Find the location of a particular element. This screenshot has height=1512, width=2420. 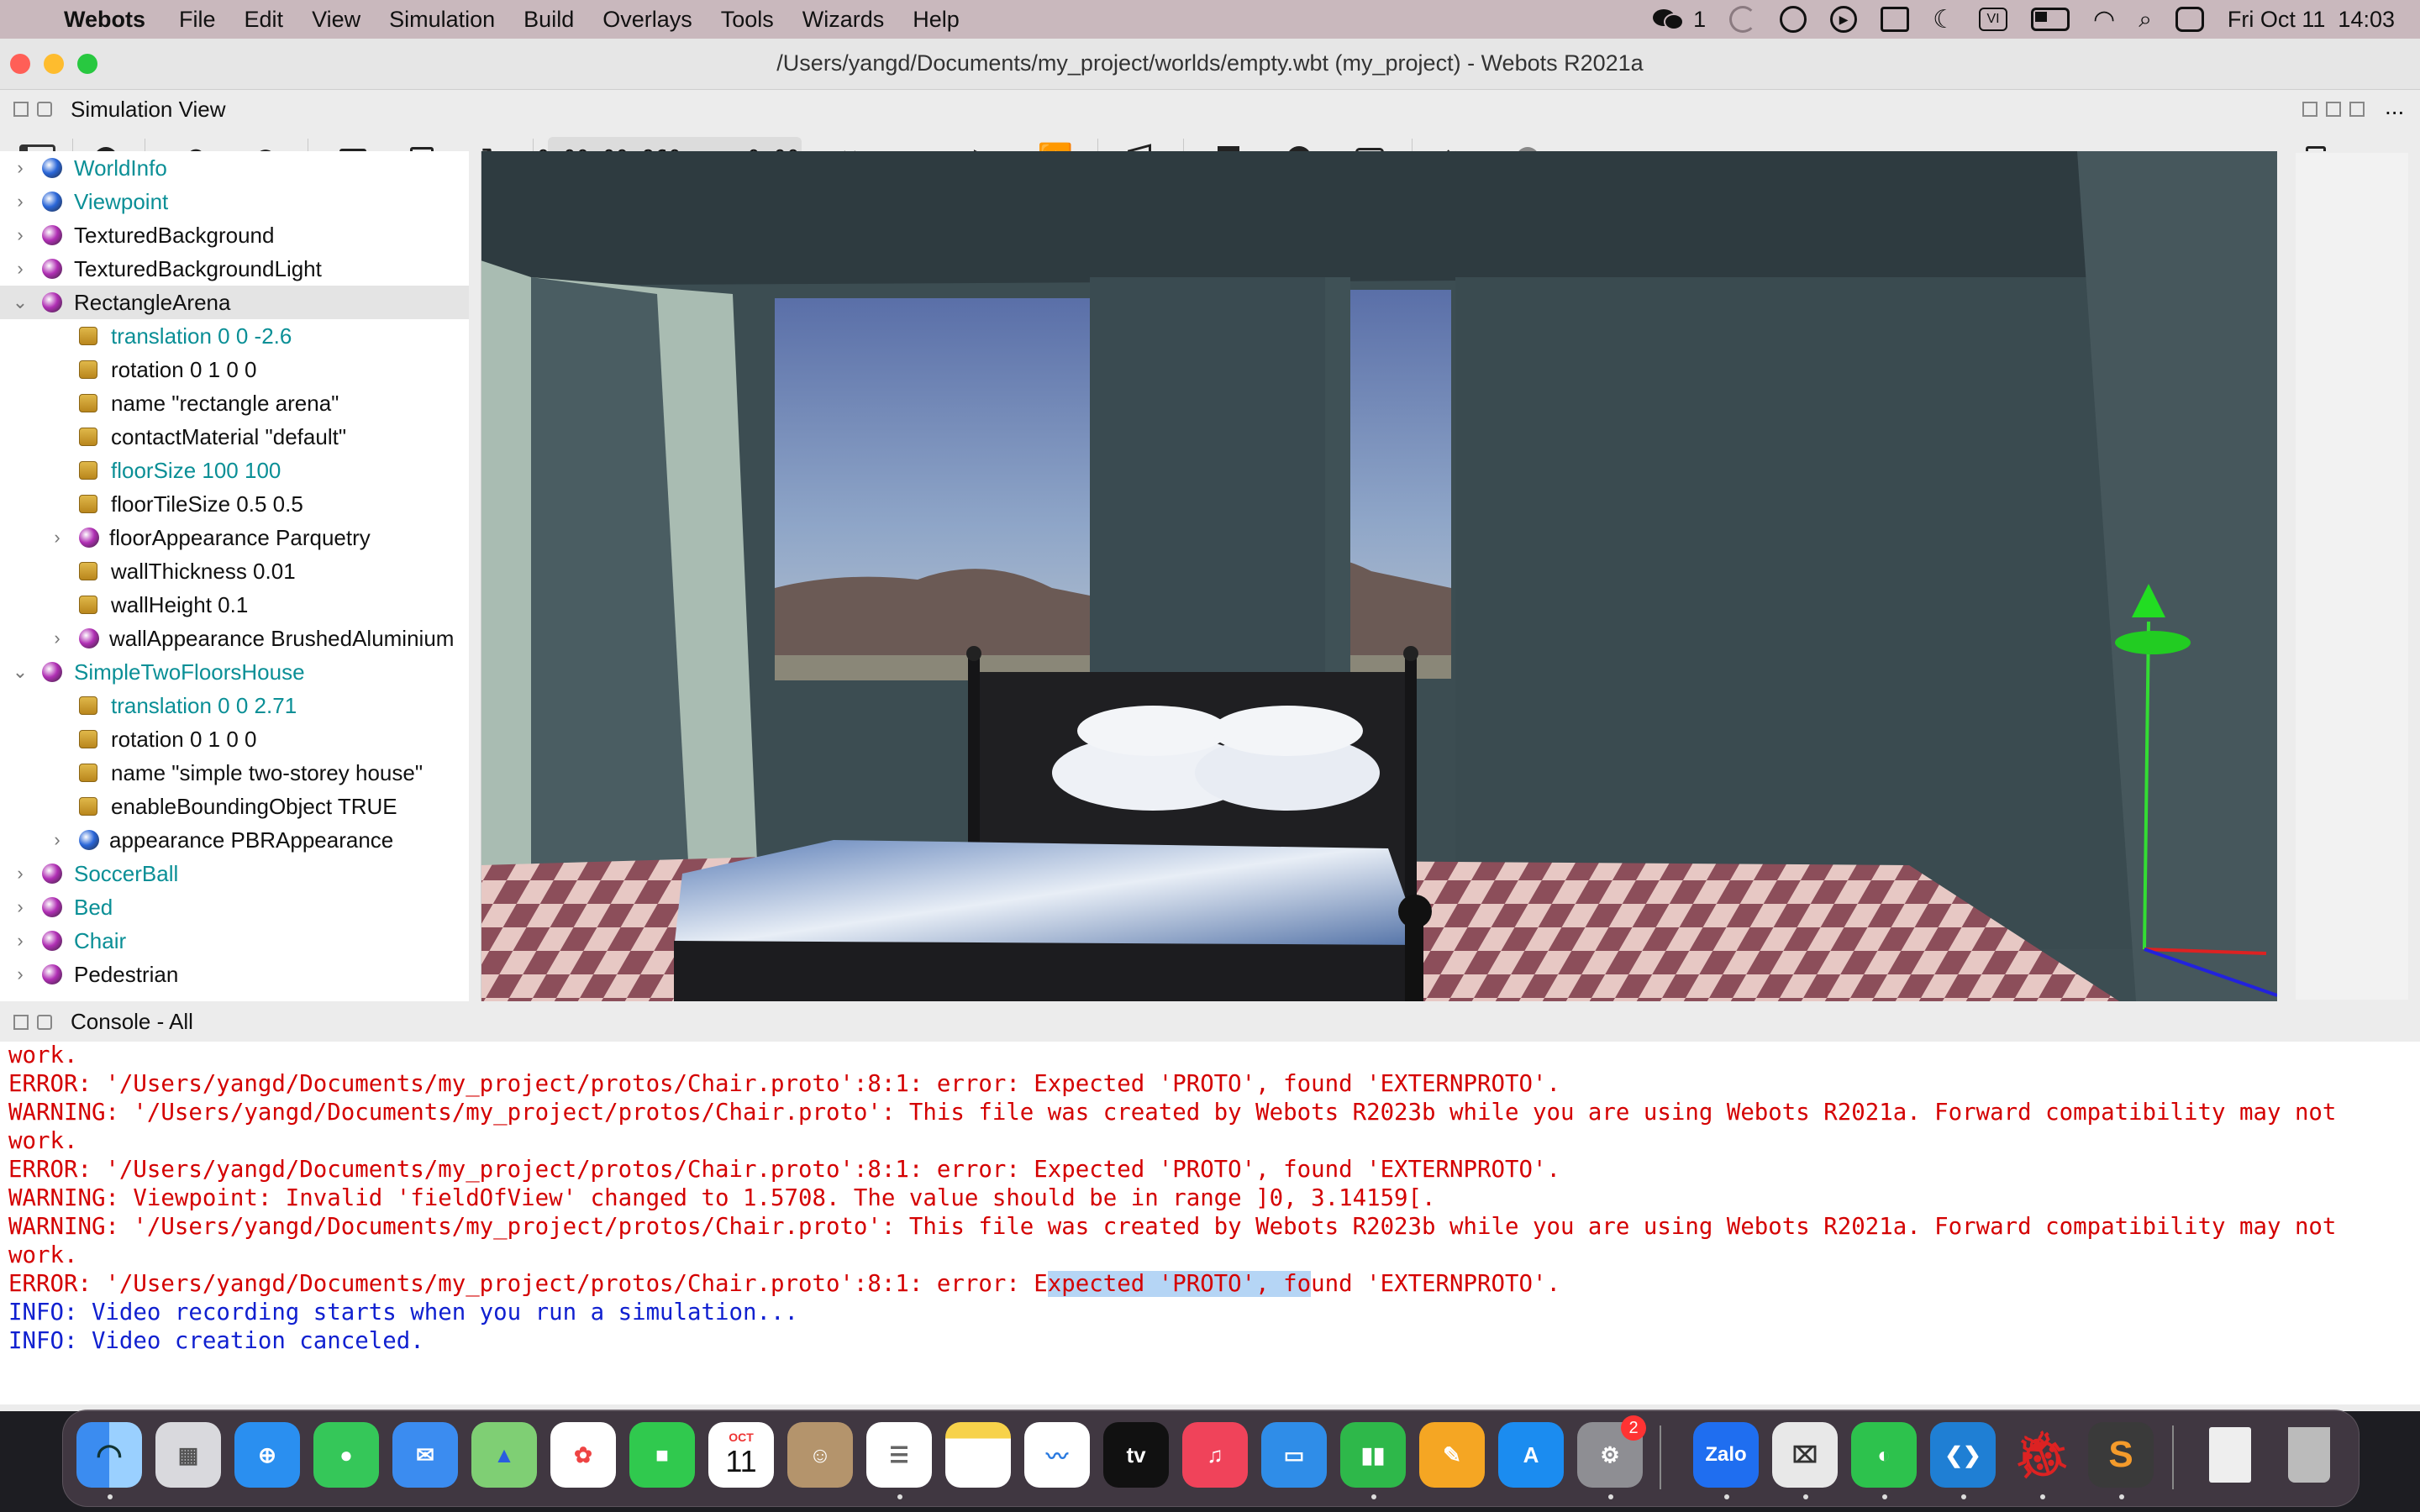

vscode-icon: ❮❯ is located at coordinates (1963, 1455).